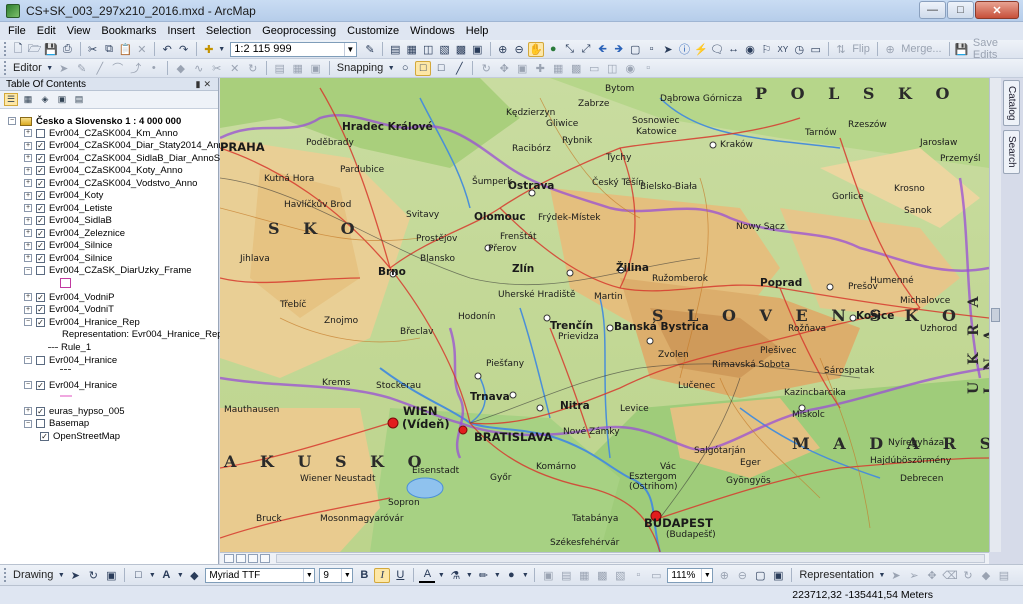  Describe the element at coordinates (27, 68) in the screenshot. I see `editor-menu-button: Editor` at that location.